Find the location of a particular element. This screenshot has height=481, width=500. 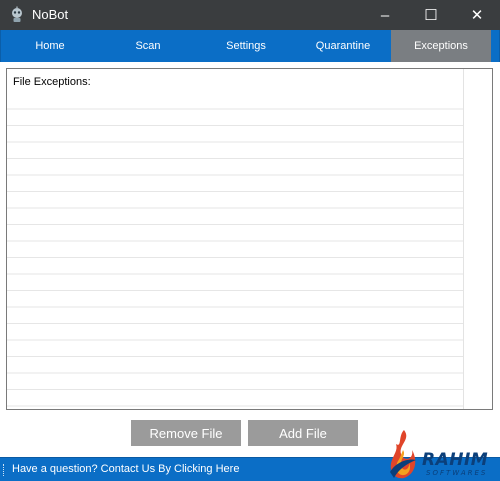

flame-icon is located at coordinates (403, 454).